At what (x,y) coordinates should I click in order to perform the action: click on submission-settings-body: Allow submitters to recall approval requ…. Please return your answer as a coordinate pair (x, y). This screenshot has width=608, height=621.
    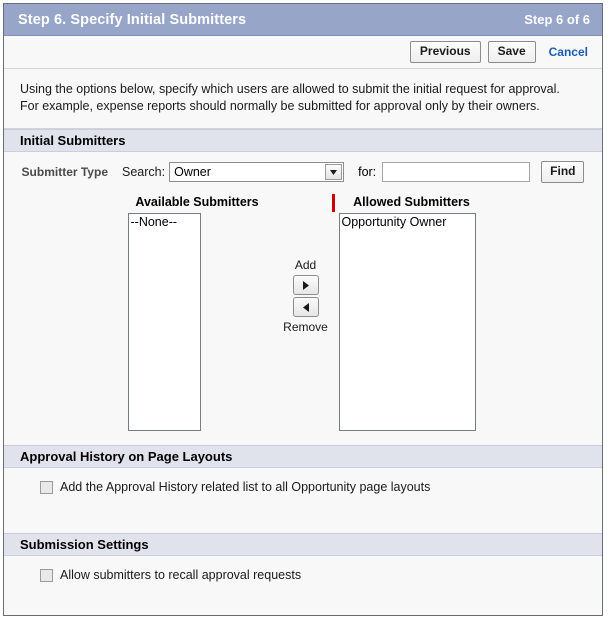
    Looking at the image, I should click on (303, 577).